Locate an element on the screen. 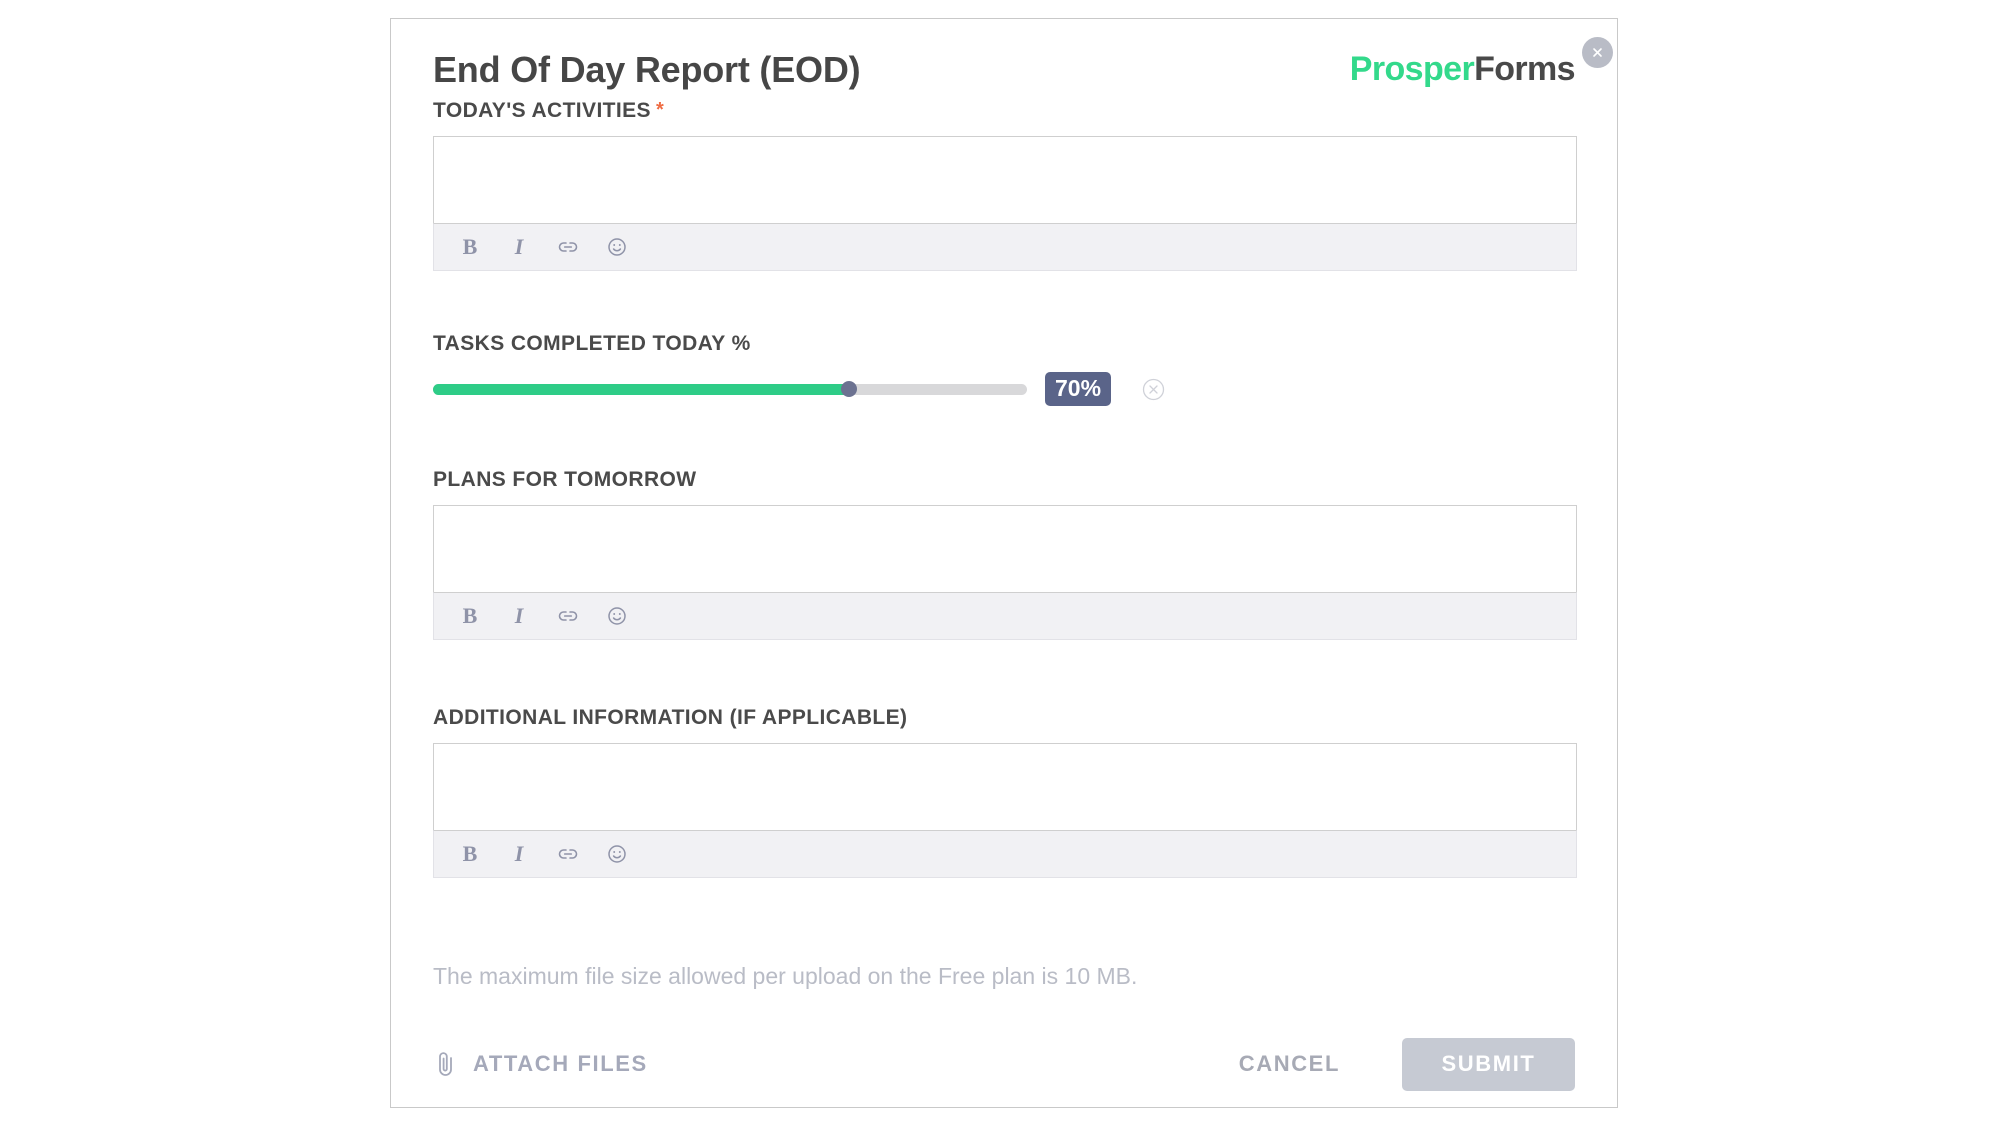 Image resolution: width=2009 pixels, height=1128 pixels. attach-files-button: ATTACH FILES is located at coordinates (540, 1064).